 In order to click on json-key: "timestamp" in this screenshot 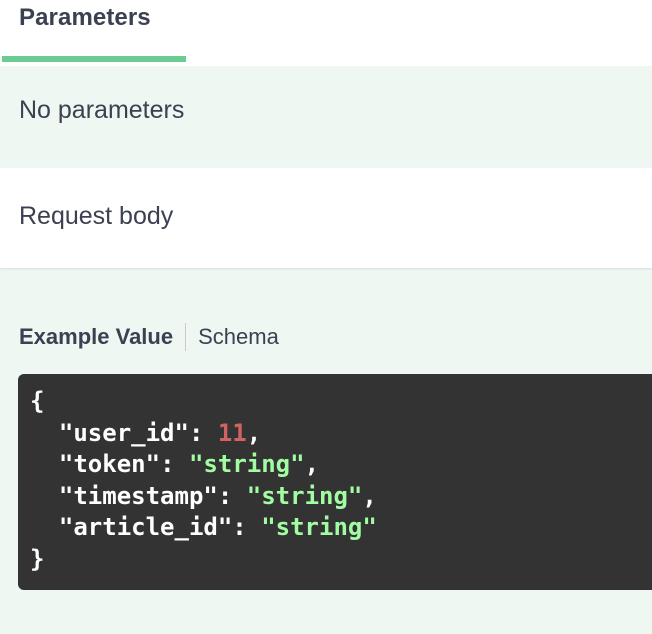, I will do `click(138, 495)`.